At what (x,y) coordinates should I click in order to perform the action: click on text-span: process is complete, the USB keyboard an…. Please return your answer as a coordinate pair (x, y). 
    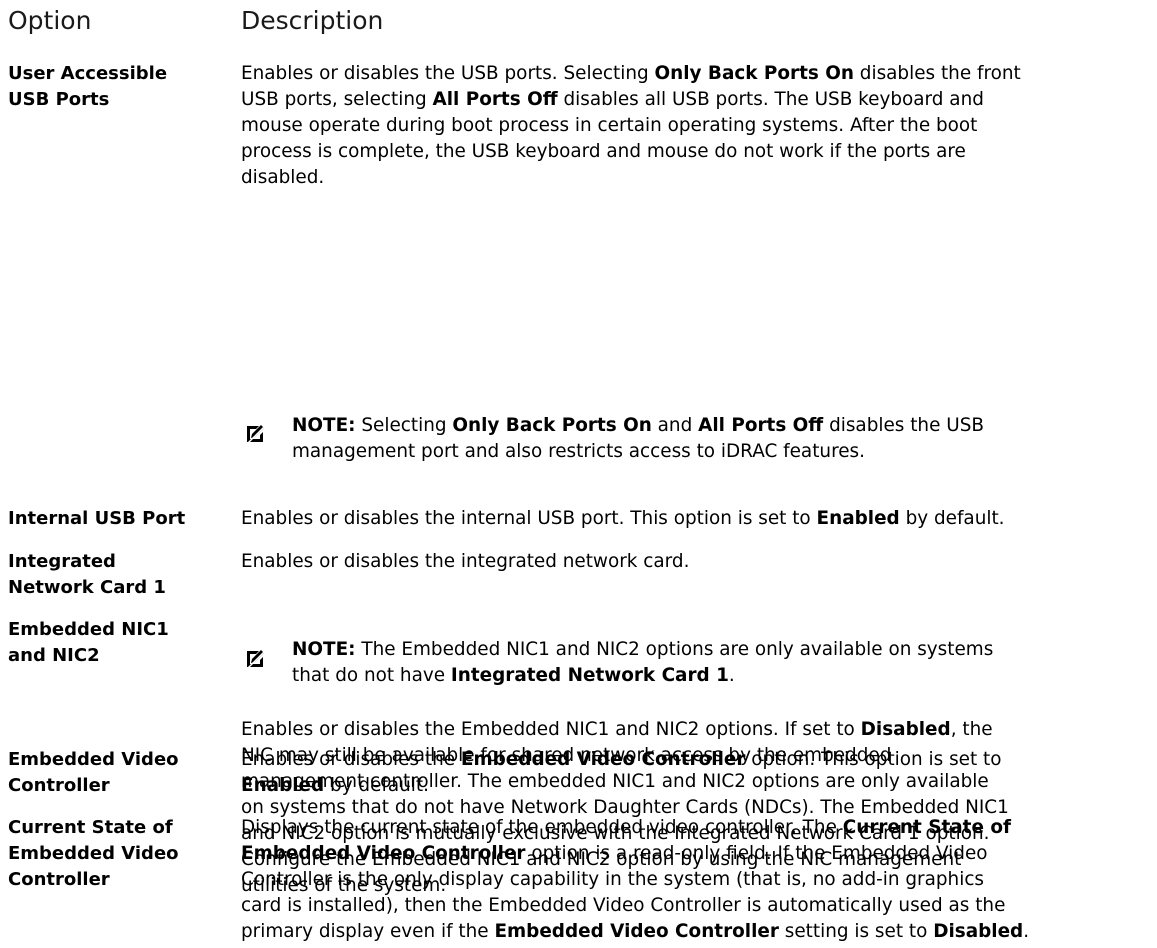
    Looking at the image, I should click on (603, 151).